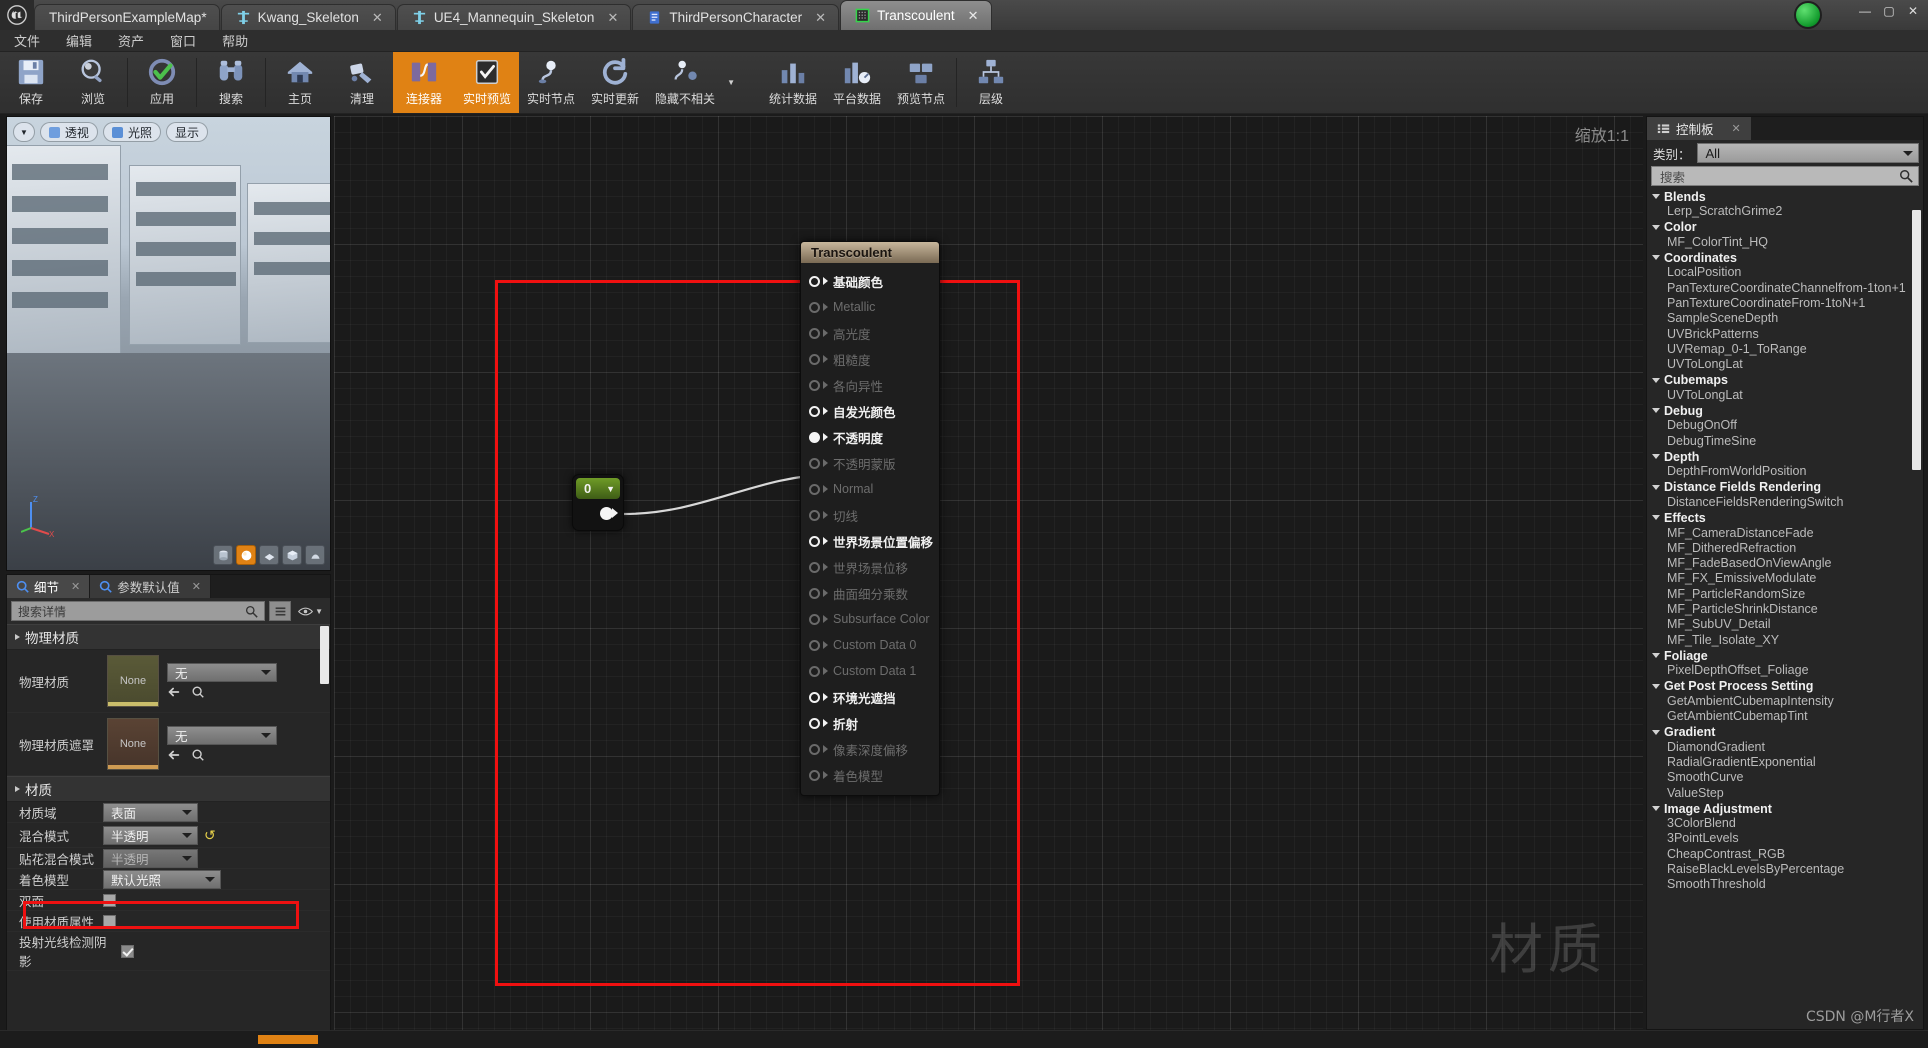 This screenshot has height=1048, width=1928. What do you see at coordinates (1785, 517) in the screenshot?
I see `palette-group-header: Effects` at bounding box center [1785, 517].